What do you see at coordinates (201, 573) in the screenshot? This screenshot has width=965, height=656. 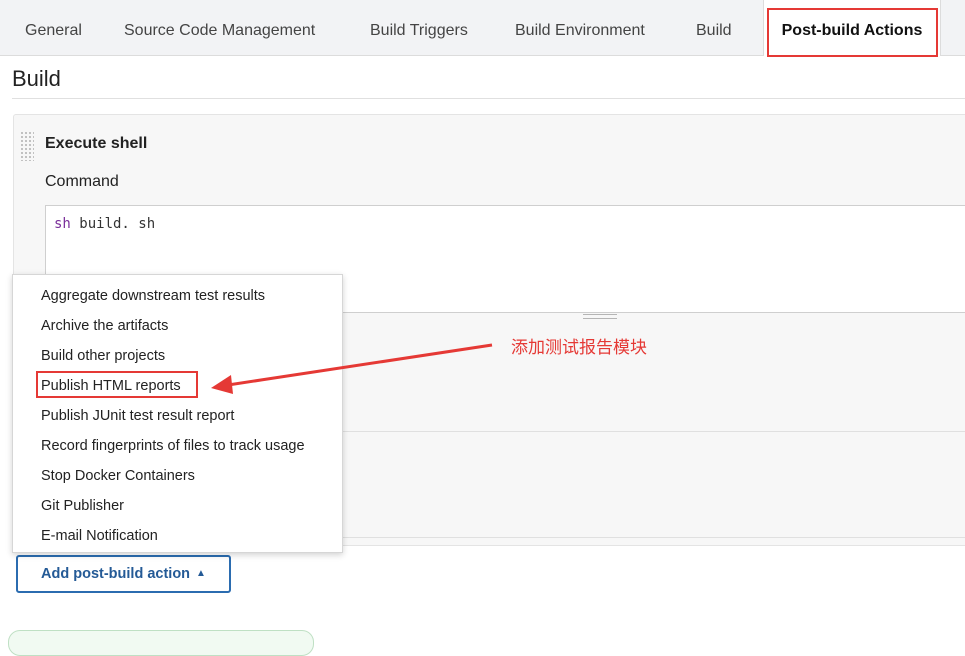 I see `caret-up-icon: ▲` at bounding box center [201, 573].